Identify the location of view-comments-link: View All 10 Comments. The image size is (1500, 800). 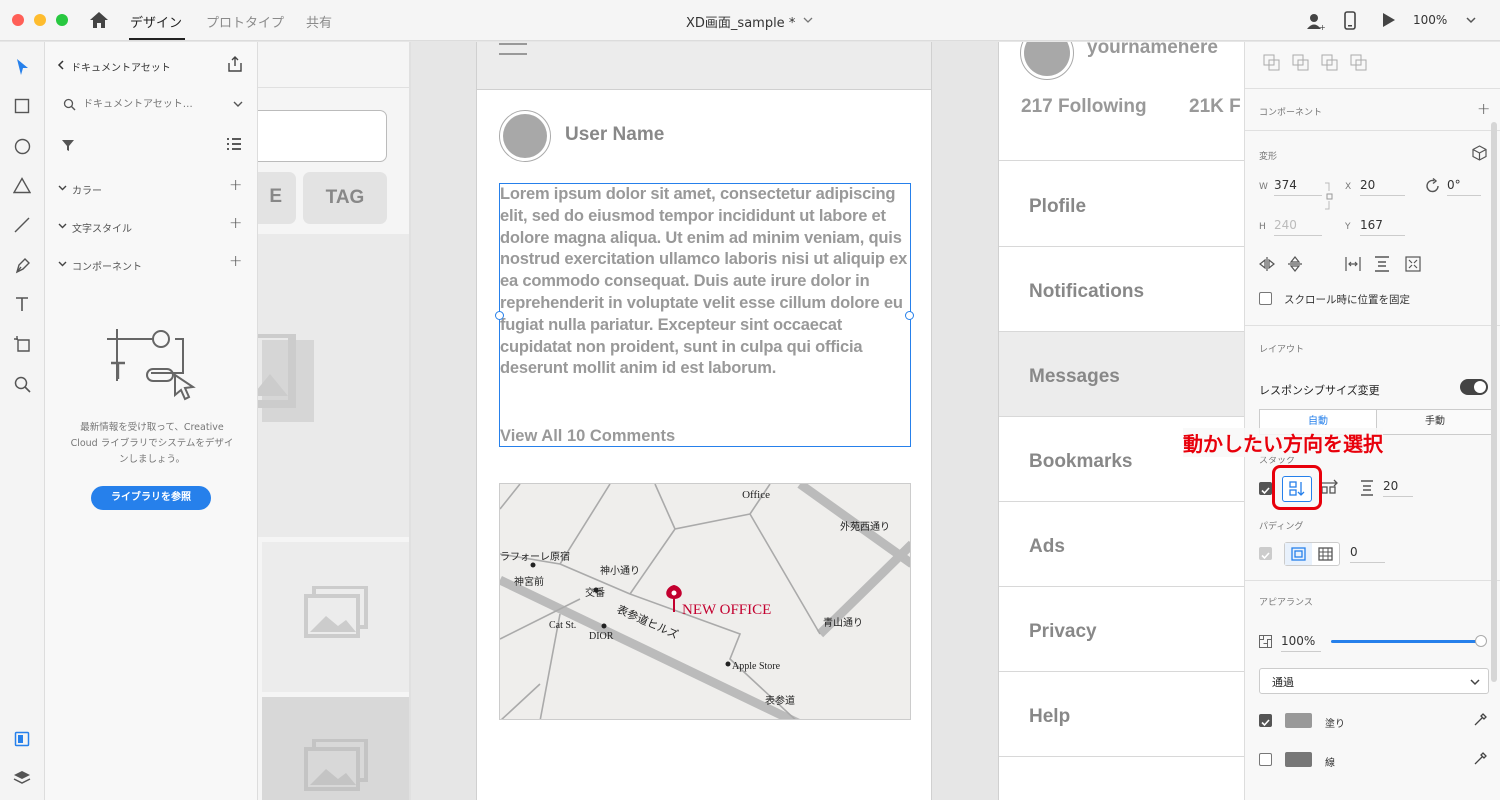
(587, 436).